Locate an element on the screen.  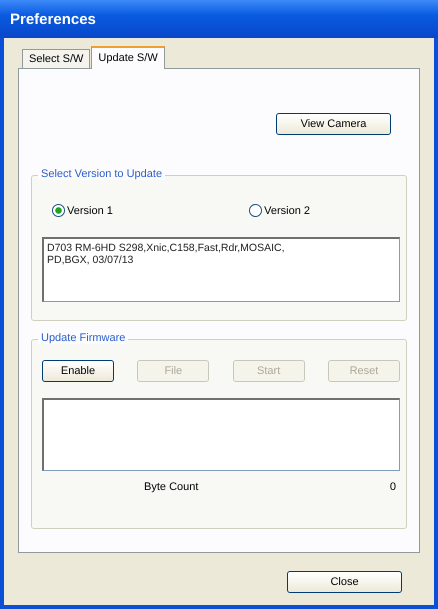
byte-count-label: Byte Count is located at coordinates (171, 487).